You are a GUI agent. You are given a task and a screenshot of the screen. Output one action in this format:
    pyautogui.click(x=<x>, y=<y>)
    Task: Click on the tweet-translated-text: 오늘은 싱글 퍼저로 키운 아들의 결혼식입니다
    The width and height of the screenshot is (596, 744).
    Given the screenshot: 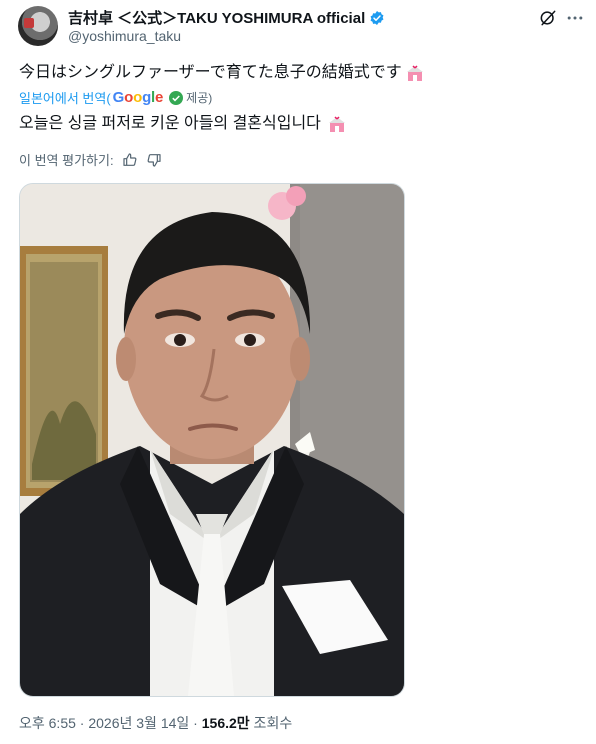 What is the action you would take?
    pyautogui.click(x=183, y=124)
    